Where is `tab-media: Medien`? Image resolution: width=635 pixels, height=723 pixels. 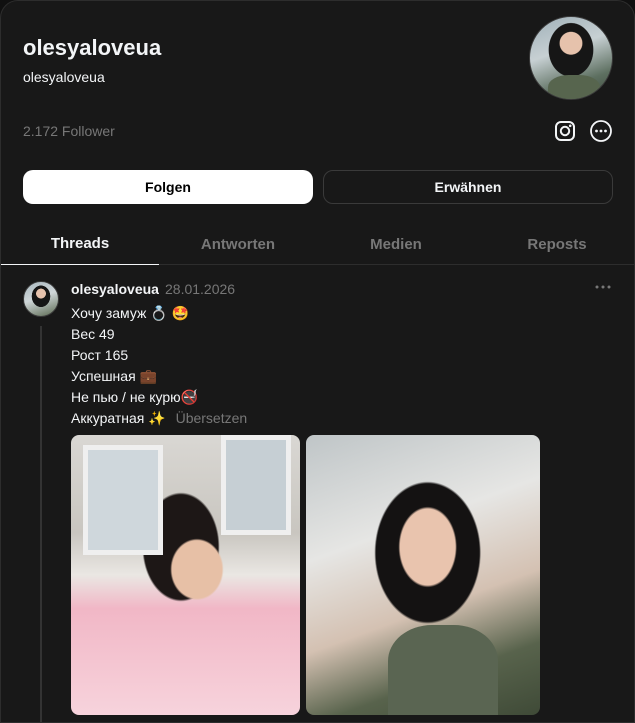 tab-media: Medien is located at coordinates (396, 244).